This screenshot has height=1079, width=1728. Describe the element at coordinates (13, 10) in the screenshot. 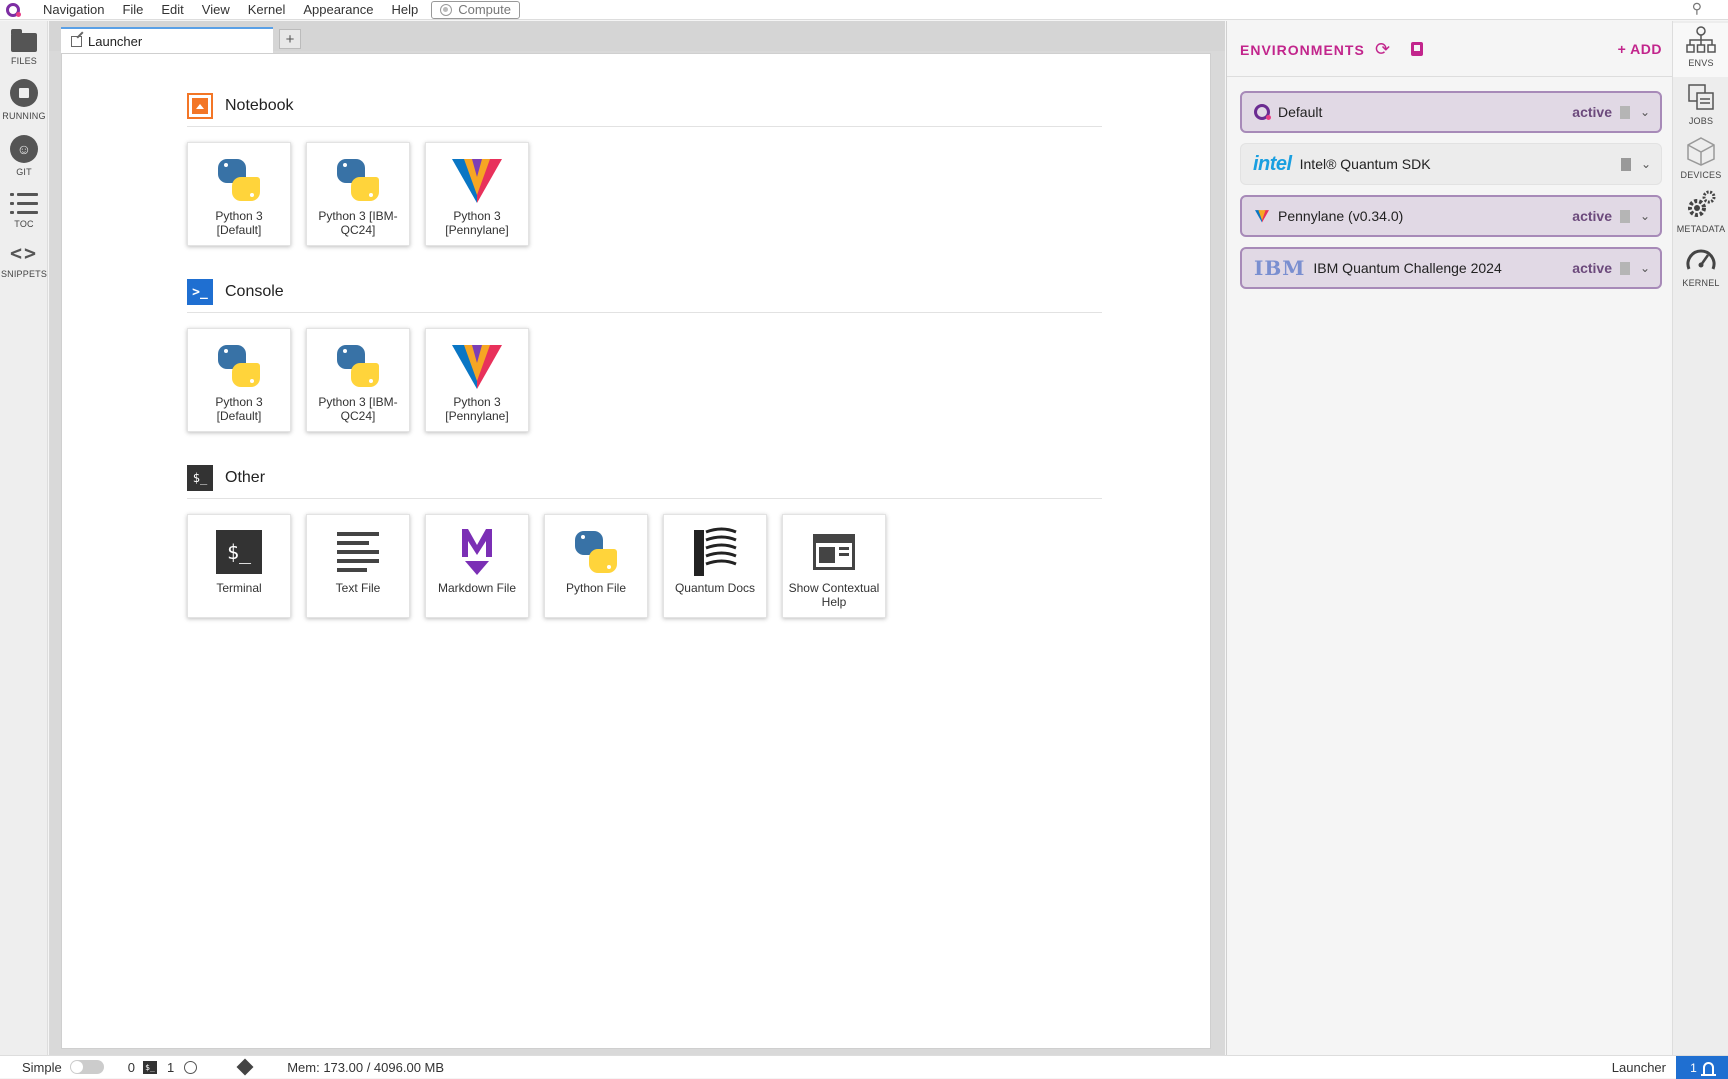

I see `app-logo-icon` at that location.